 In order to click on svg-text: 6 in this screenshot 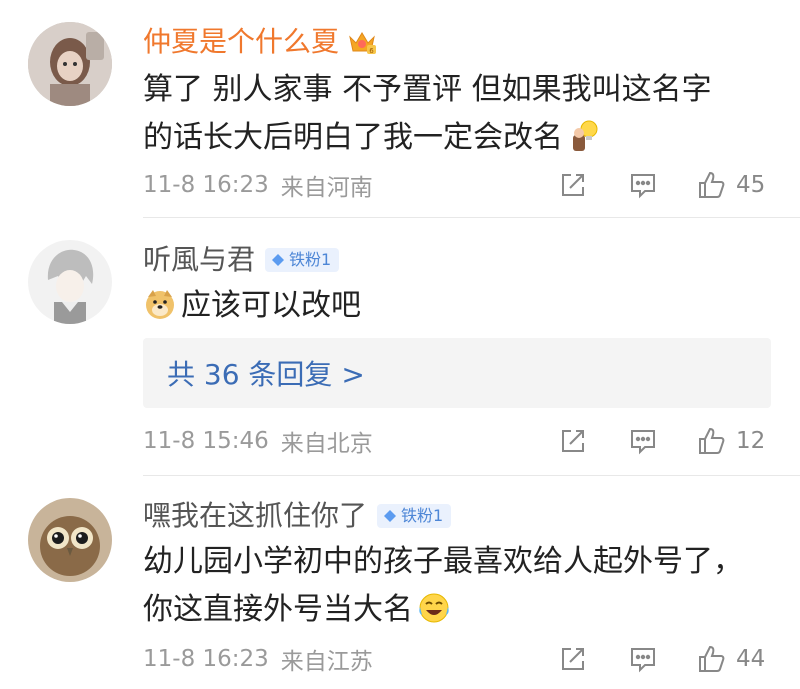, I will do `click(371, 51)`.